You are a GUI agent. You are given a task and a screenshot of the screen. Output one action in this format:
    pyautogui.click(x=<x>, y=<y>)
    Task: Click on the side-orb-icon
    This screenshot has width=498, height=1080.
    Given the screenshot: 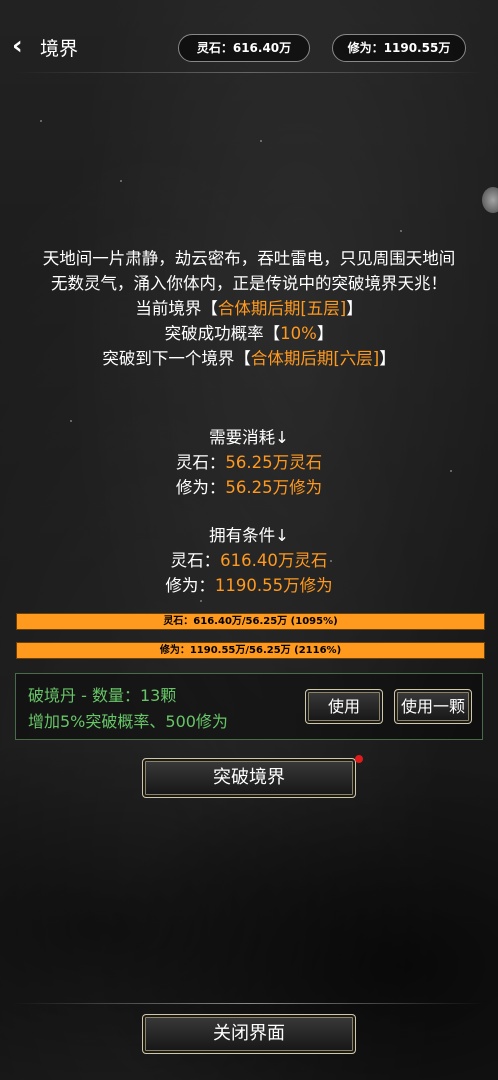 What is the action you would take?
    pyautogui.click(x=490, y=200)
    